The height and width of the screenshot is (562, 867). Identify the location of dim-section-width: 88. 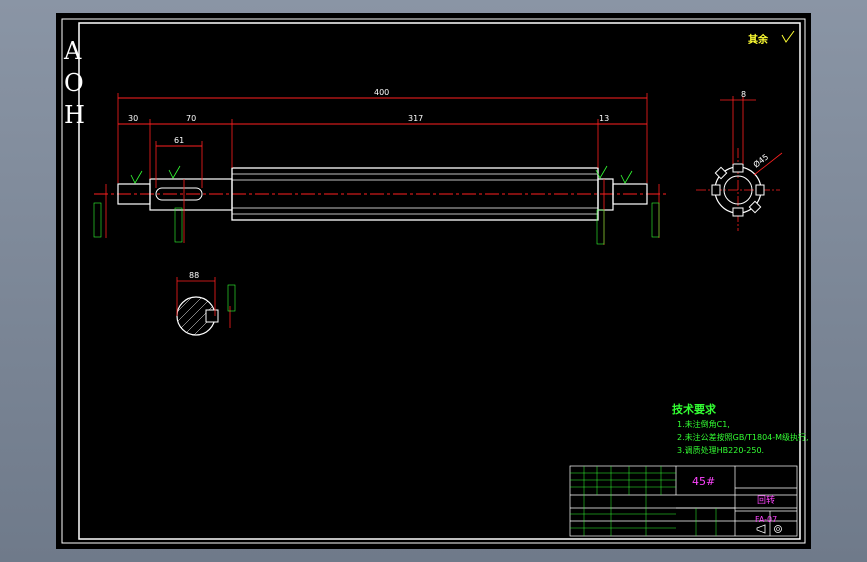
(194, 275).